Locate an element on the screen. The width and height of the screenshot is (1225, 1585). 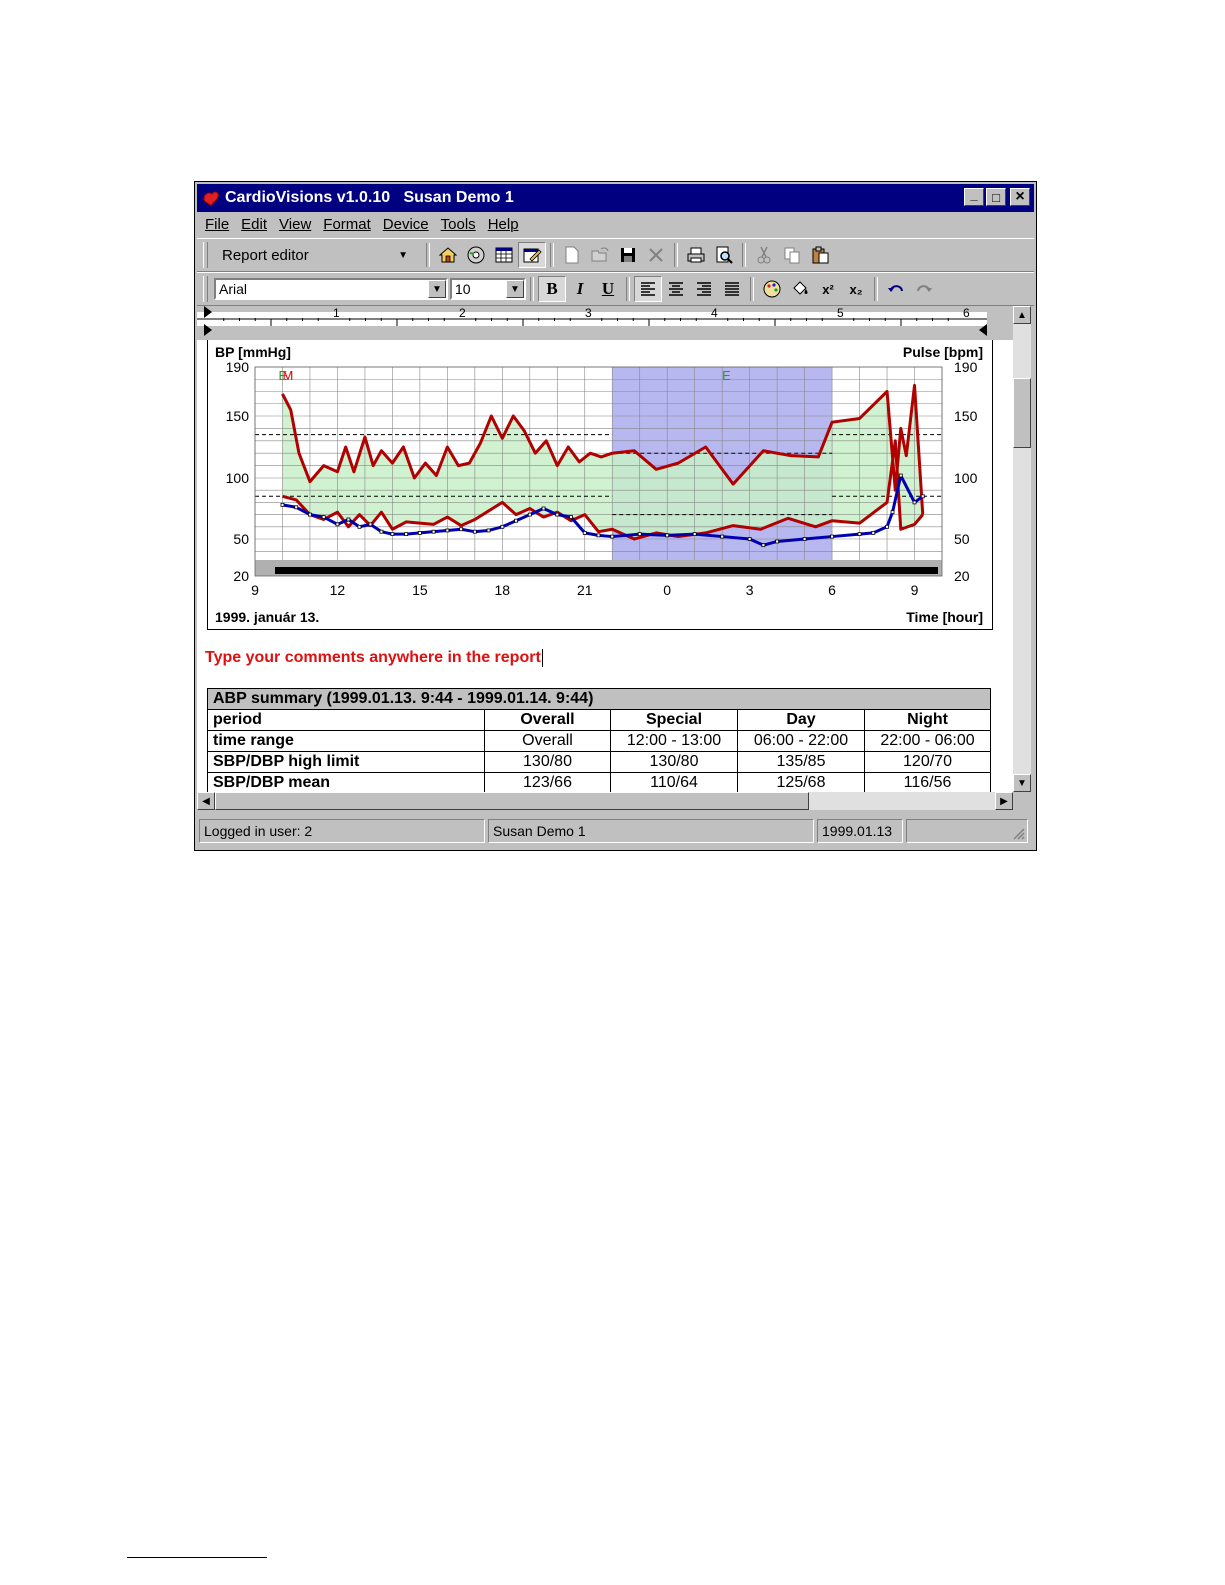
mode-combo-value: Report editor is located at coordinates (265, 255).